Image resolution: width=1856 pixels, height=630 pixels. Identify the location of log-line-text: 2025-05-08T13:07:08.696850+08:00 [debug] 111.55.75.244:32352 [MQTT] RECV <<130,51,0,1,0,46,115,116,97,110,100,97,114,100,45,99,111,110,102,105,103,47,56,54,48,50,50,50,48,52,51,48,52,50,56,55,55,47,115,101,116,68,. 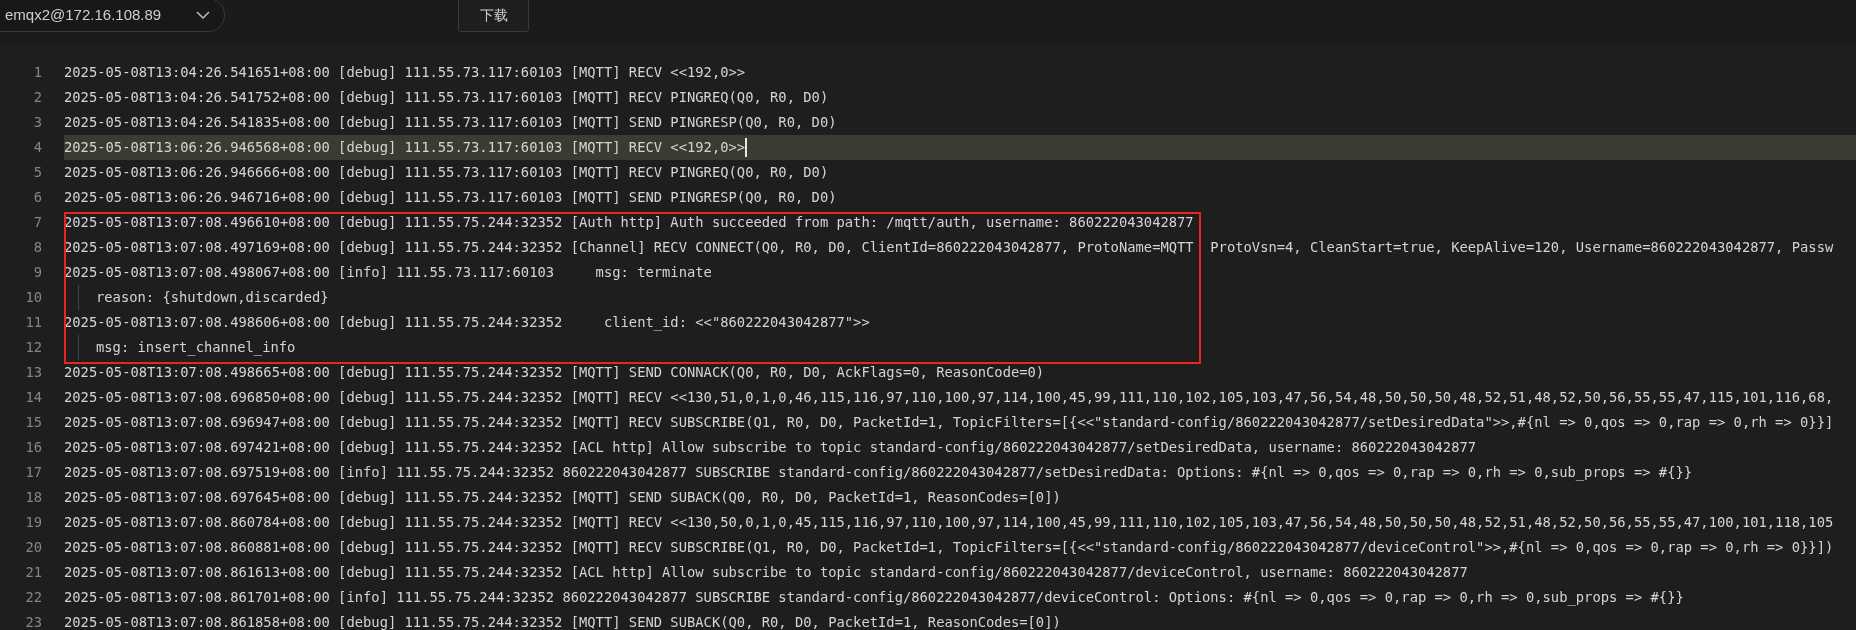
(949, 398).